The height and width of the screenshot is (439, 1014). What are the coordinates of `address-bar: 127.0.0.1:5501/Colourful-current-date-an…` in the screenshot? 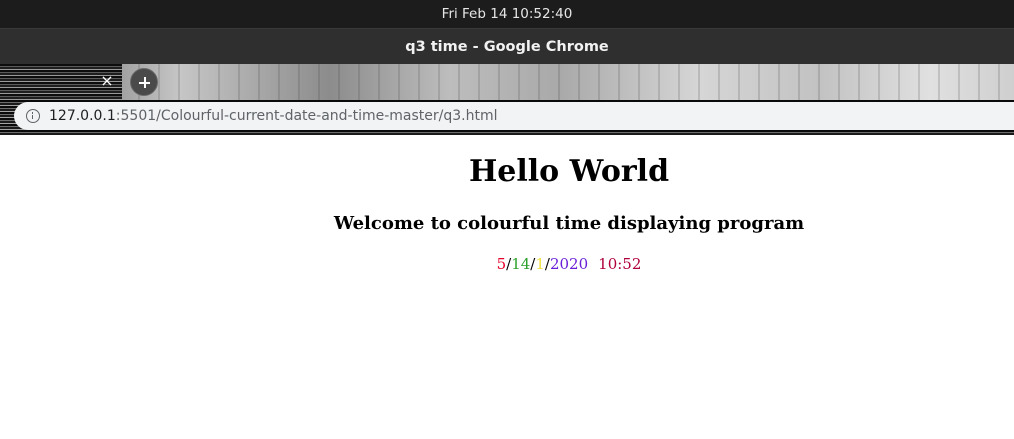 It's located at (514, 116).